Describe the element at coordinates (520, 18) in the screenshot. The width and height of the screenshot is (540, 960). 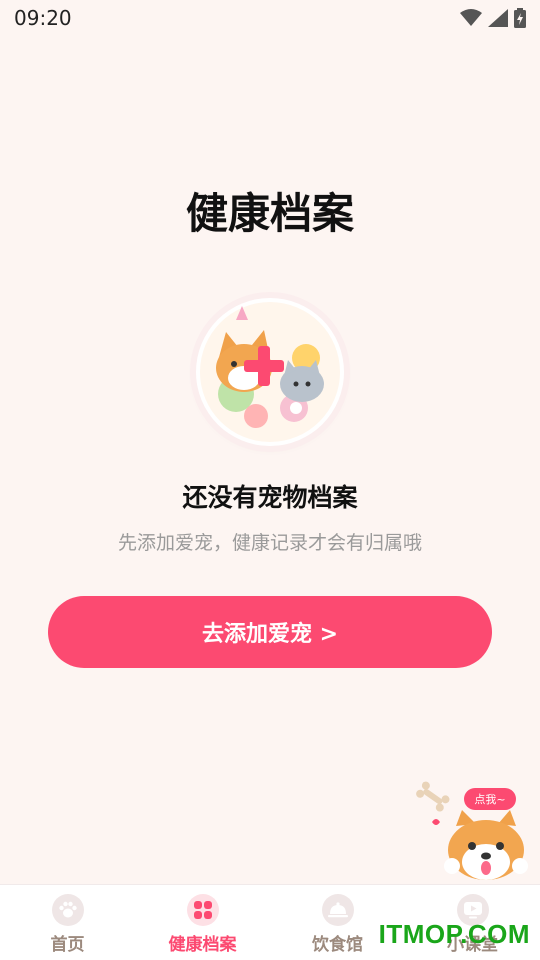
I see `battery-charging-icon` at that location.